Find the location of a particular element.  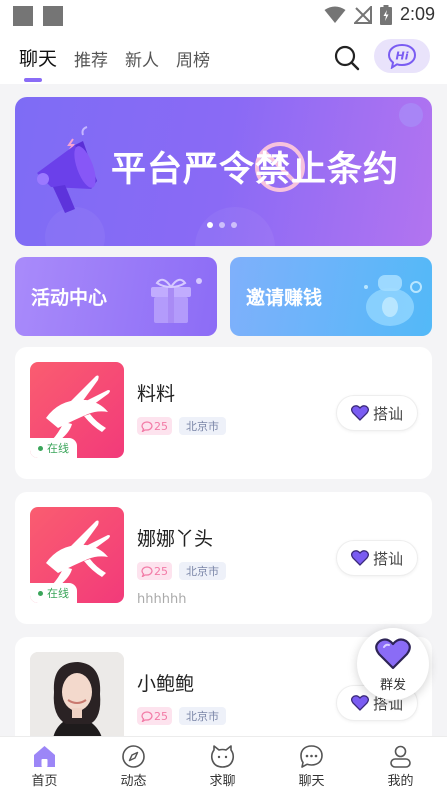

user-photo is located at coordinates (77, 700).